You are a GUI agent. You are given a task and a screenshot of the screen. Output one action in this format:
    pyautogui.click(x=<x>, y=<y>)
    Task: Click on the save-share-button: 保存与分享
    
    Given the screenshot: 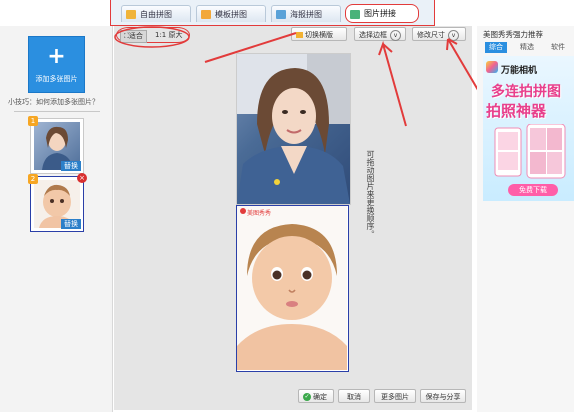 What is the action you would take?
    pyautogui.click(x=443, y=396)
    